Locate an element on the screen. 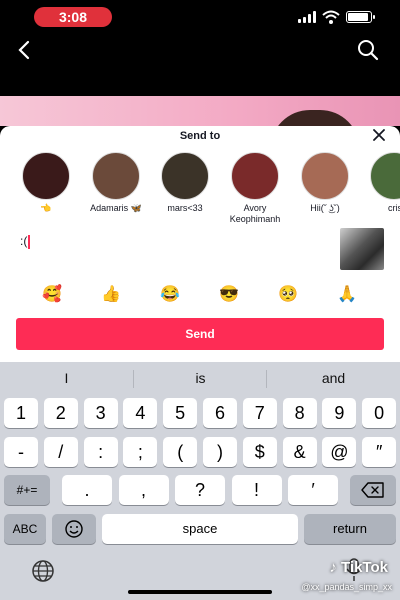 The width and height of the screenshot is (400, 600). keyboard-key: 8 is located at coordinates (299, 413).